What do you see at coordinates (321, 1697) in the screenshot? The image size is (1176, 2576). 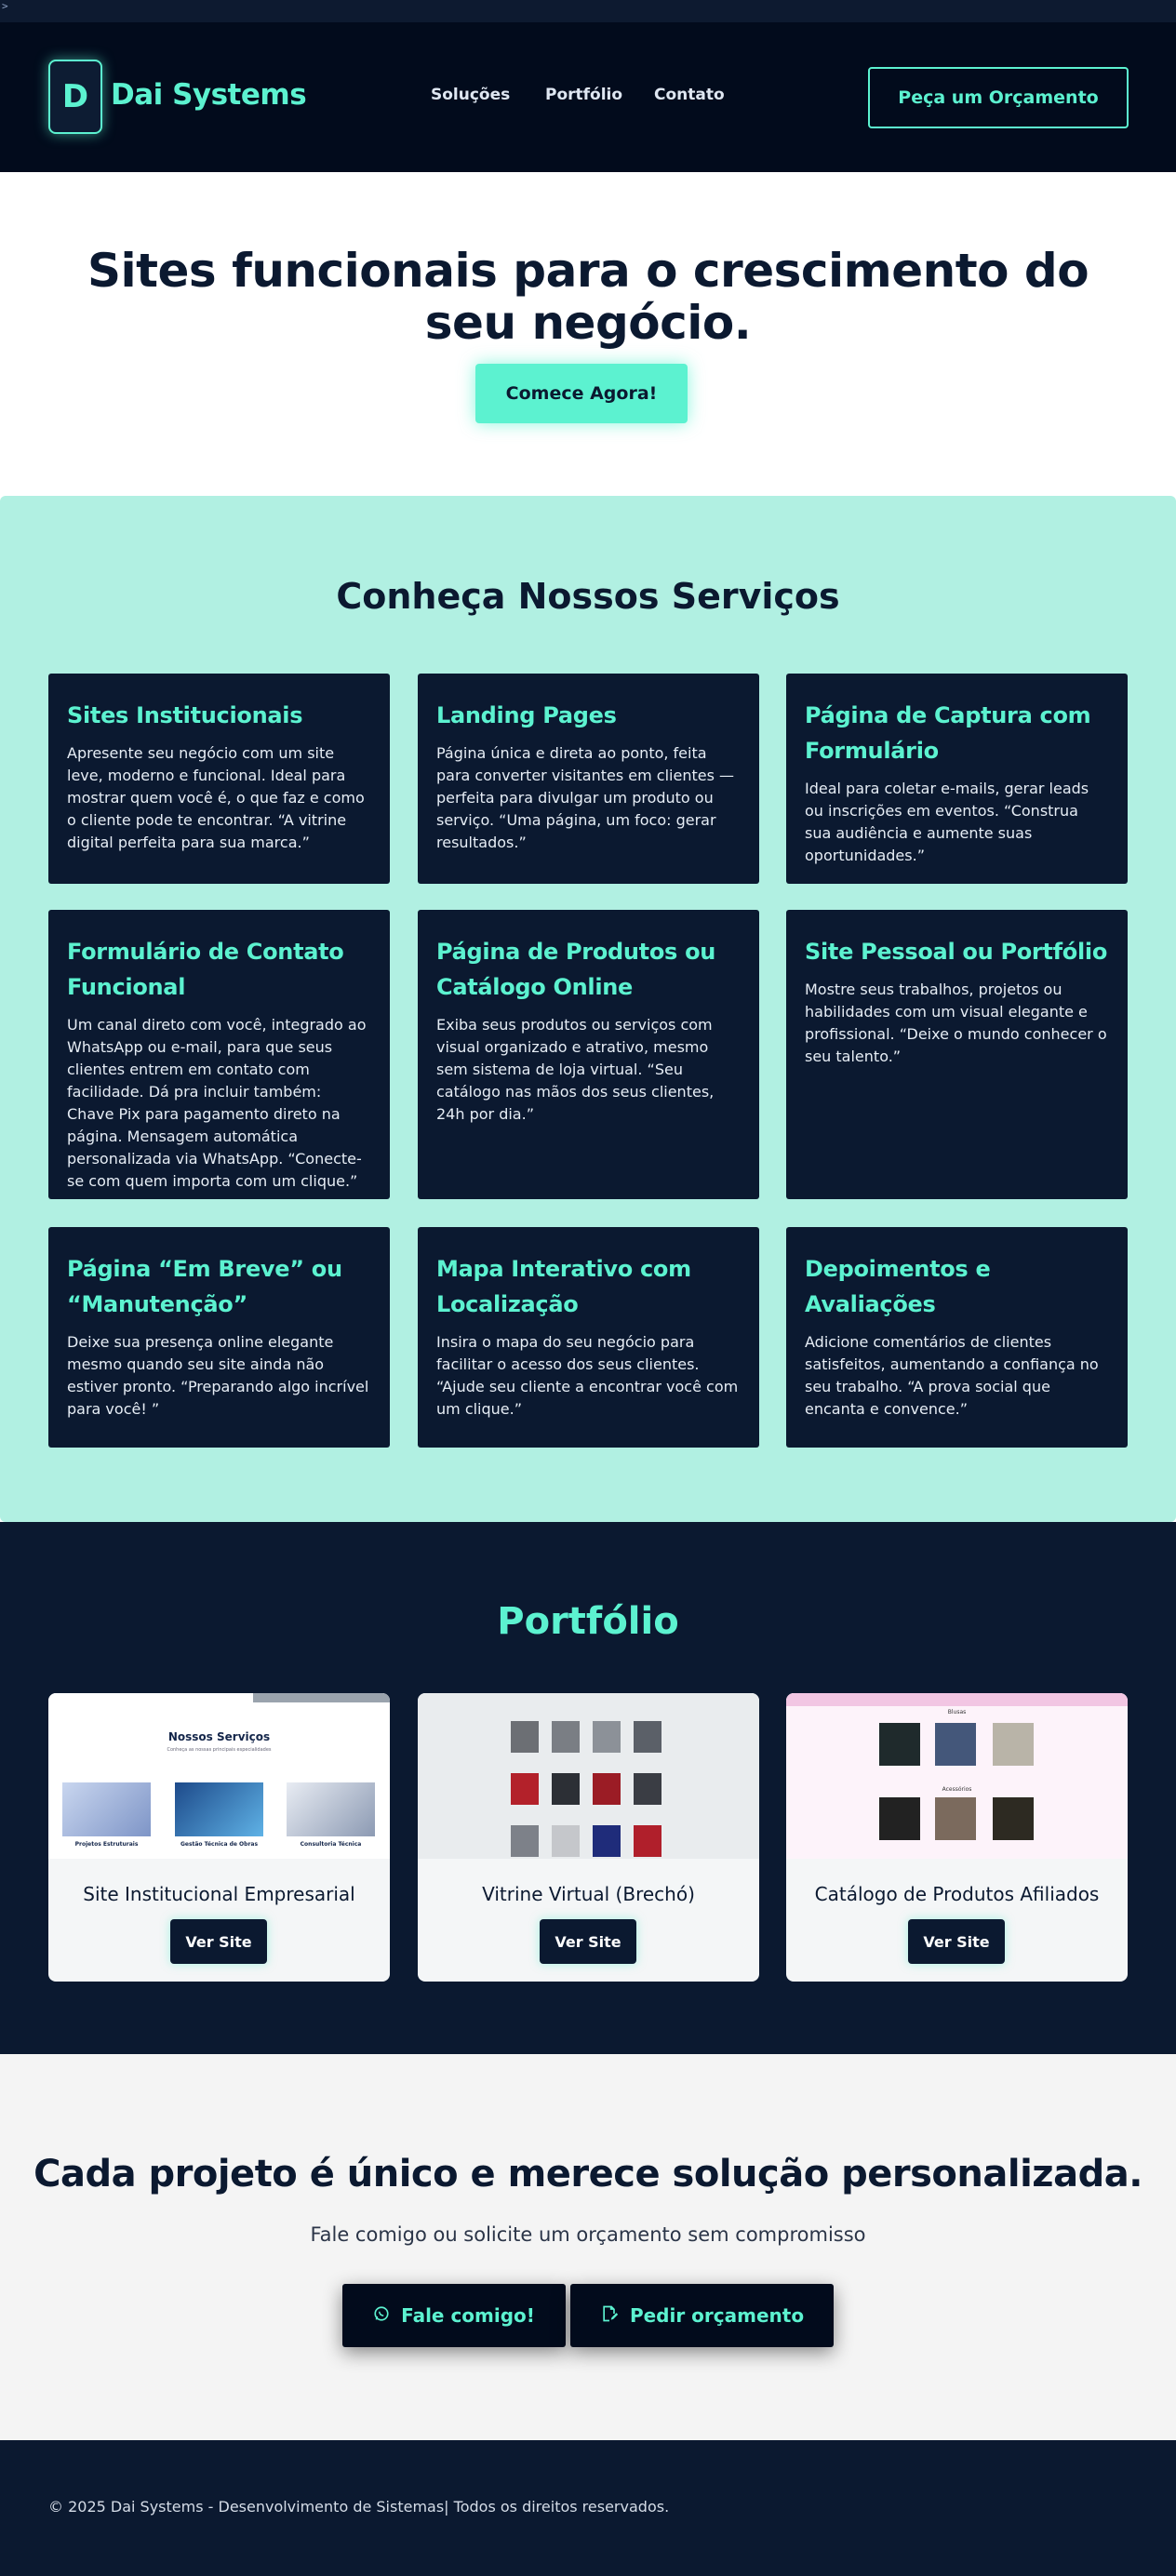 I see `thumb-banner-strip` at bounding box center [321, 1697].